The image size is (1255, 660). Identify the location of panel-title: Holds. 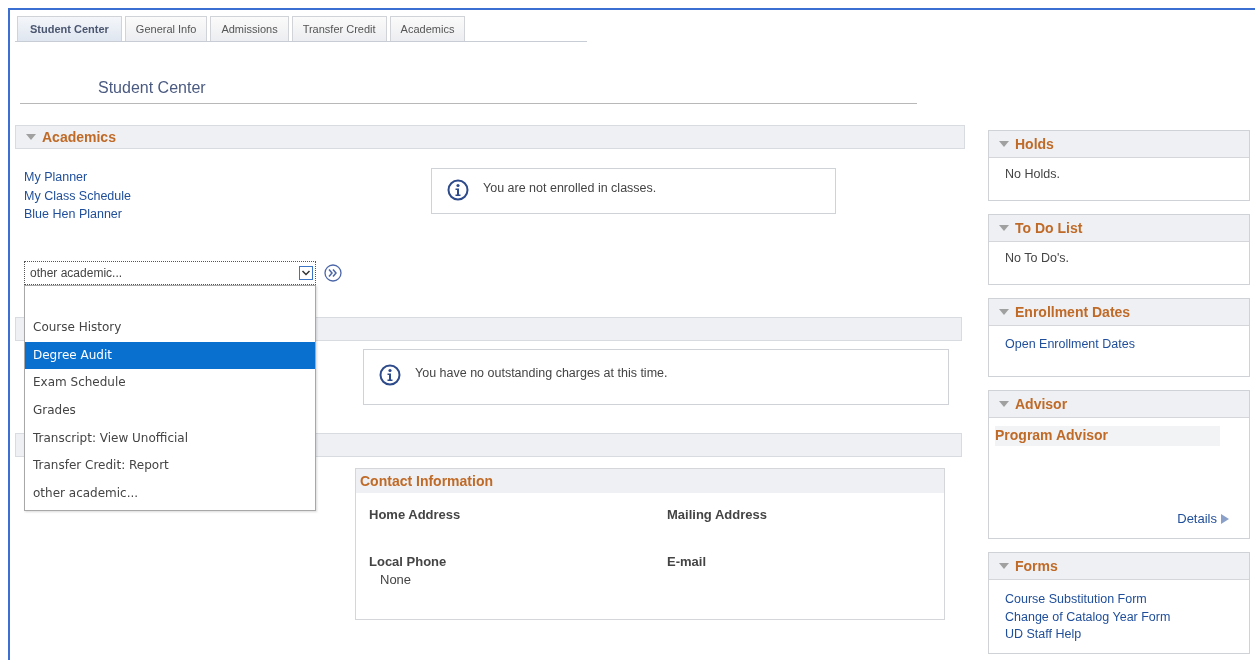
(1034, 144).